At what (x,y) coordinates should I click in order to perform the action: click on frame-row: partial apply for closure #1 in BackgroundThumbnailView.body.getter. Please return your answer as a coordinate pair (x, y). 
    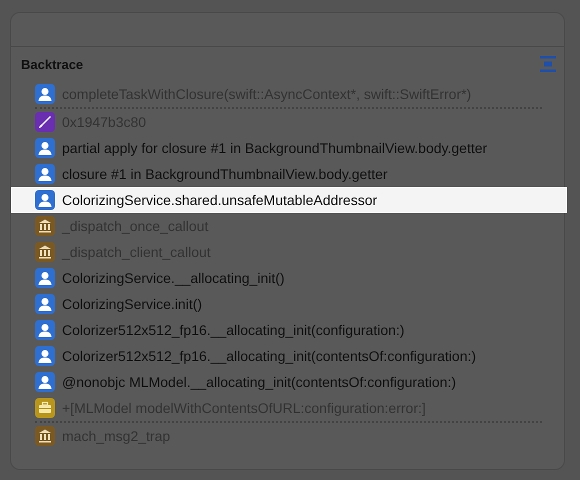
    Looking at the image, I should click on (287, 148).